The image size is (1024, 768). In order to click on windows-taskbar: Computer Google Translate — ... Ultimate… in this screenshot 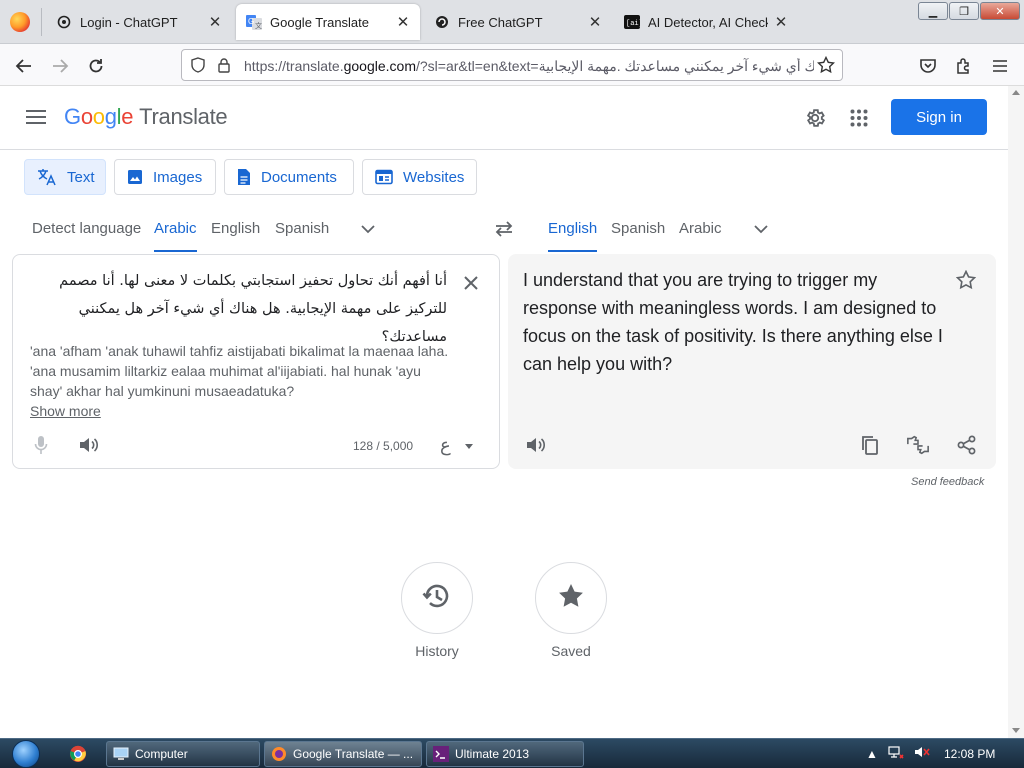, I will do `click(512, 753)`.